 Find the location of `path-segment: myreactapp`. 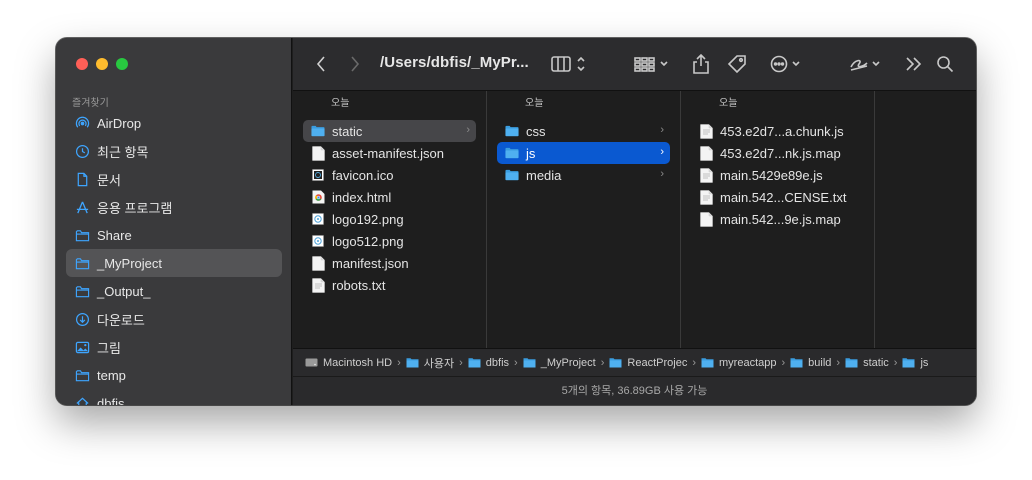

path-segment: myreactapp is located at coordinates (739, 363).